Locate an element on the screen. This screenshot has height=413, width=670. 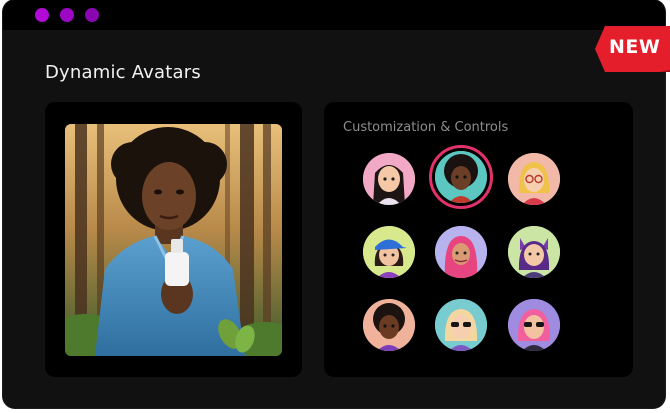
title-bar is located at coordinates (334, 15).